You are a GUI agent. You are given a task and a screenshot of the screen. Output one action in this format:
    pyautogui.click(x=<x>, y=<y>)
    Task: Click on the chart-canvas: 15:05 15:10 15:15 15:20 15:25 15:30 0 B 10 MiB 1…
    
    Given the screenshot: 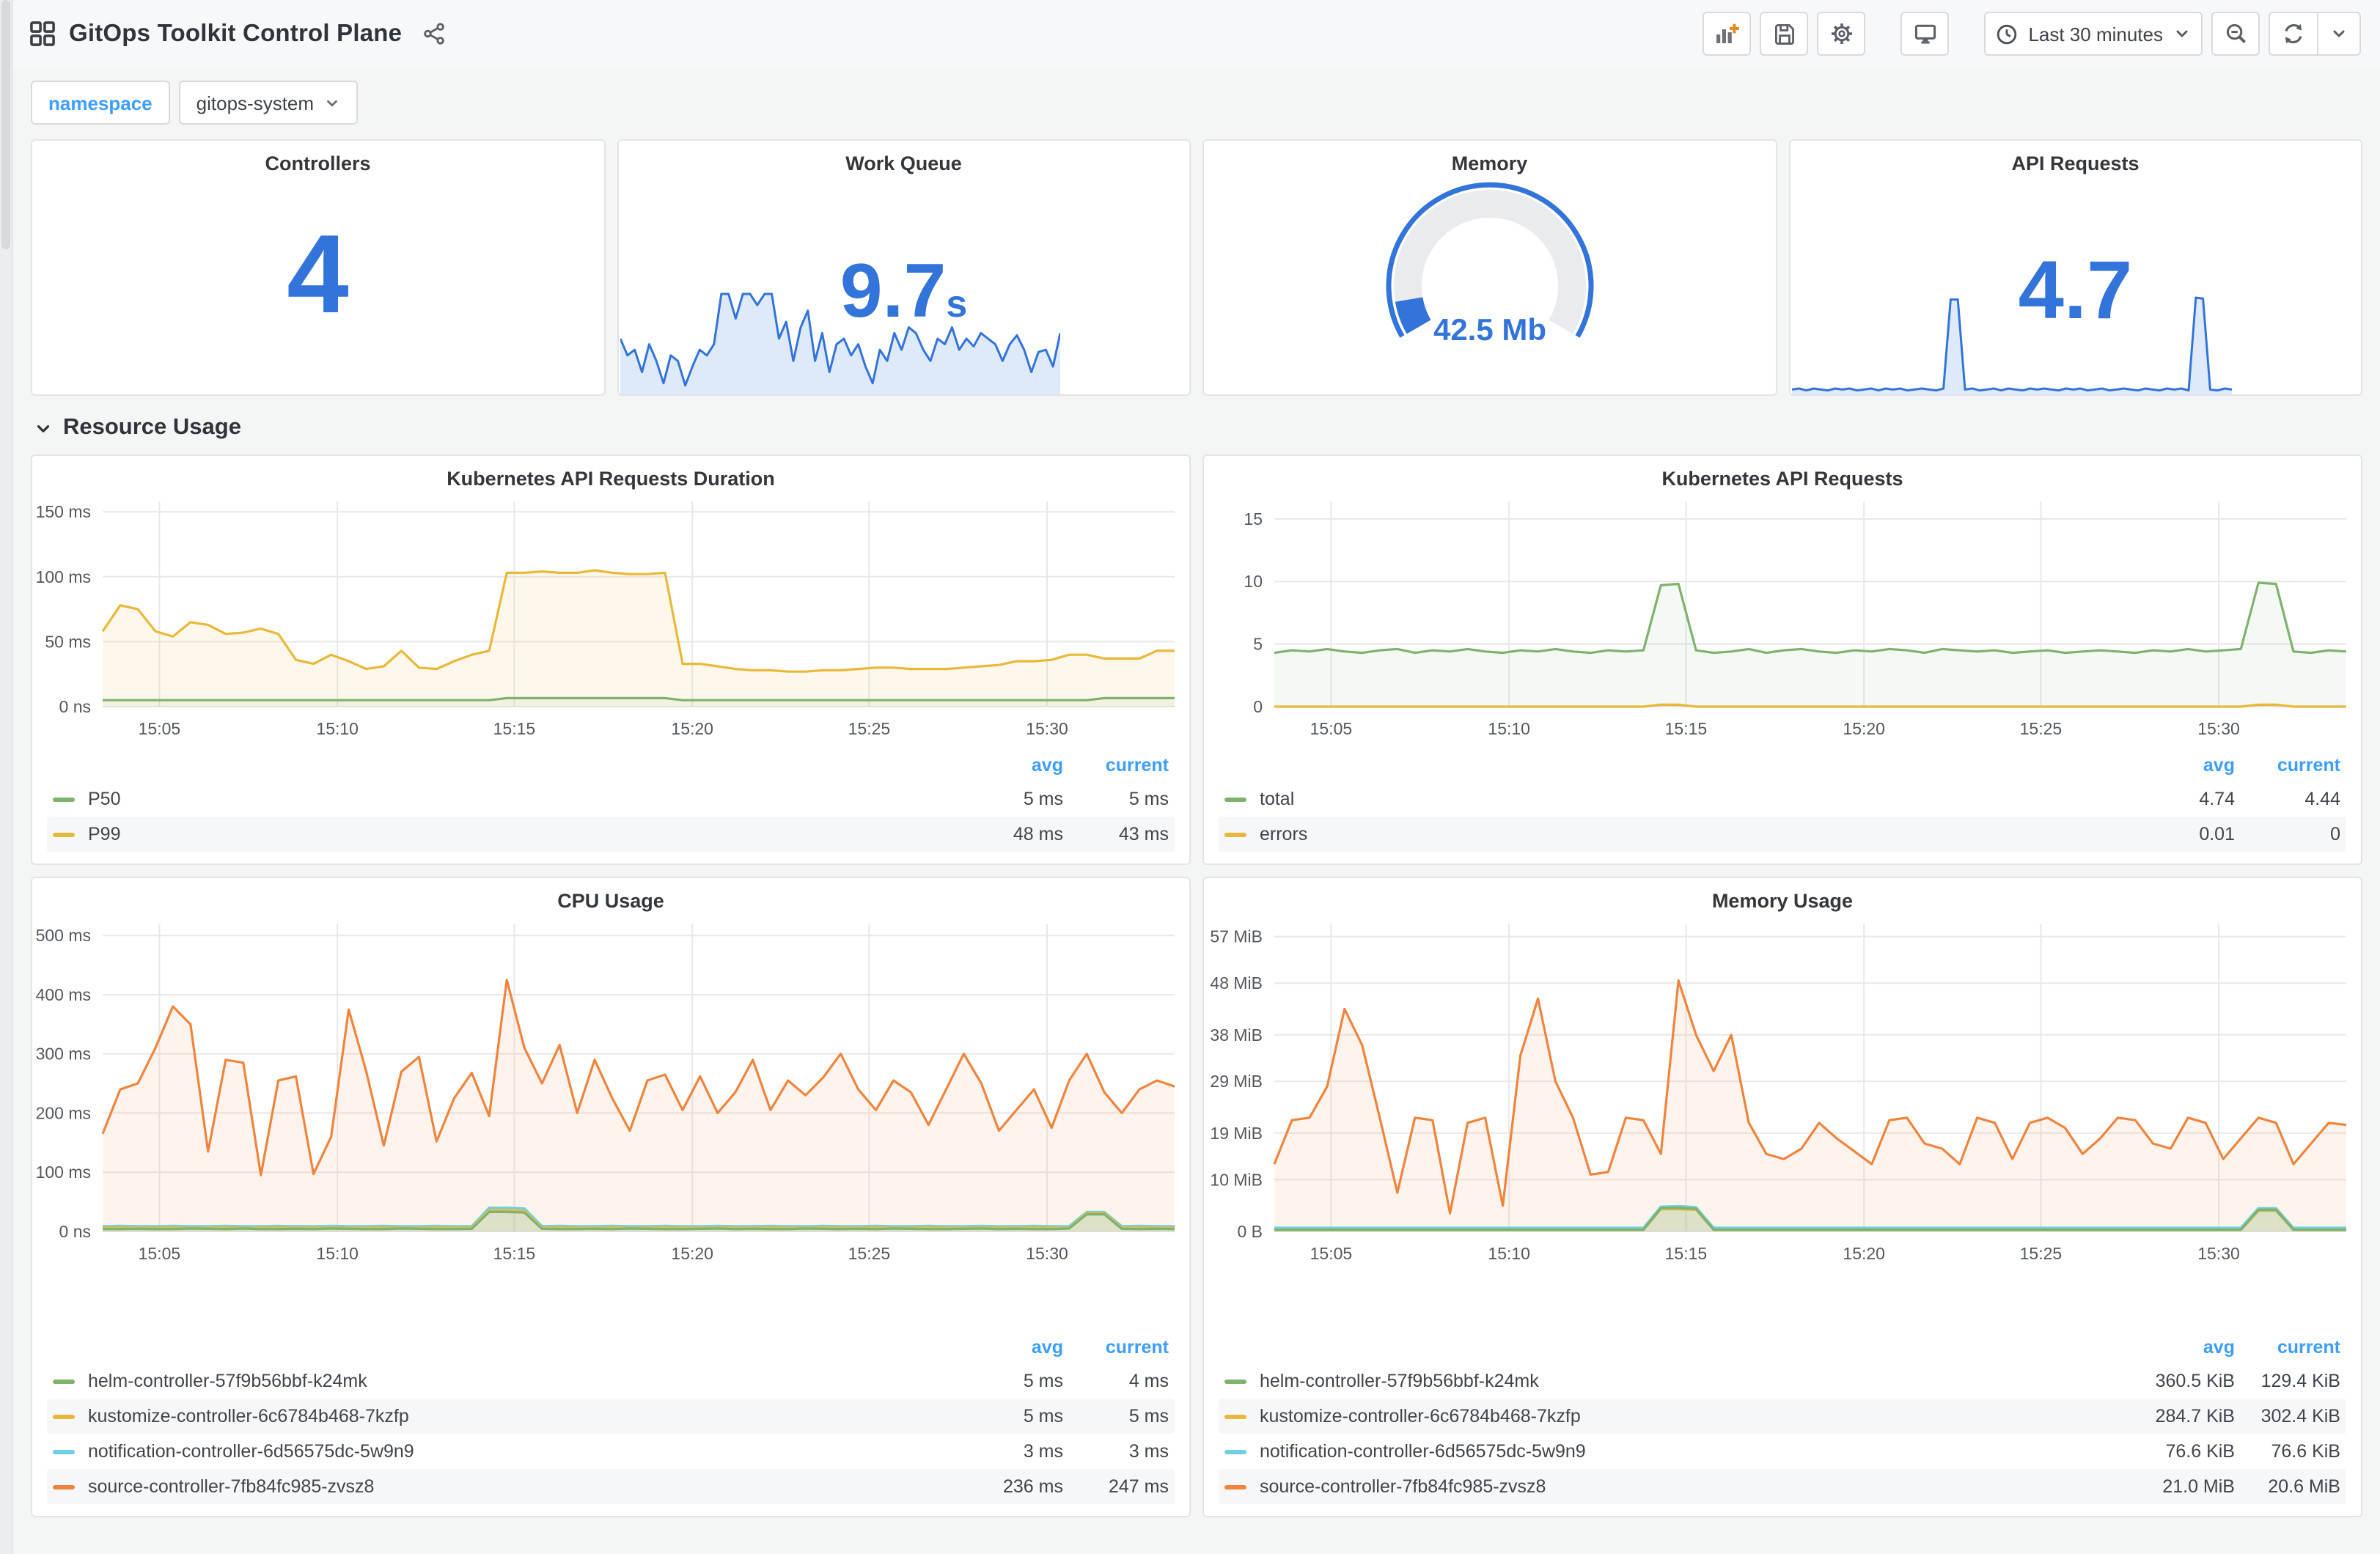 What is the action you would take?
    pyautogui.click(x=1783, y=1091)
    